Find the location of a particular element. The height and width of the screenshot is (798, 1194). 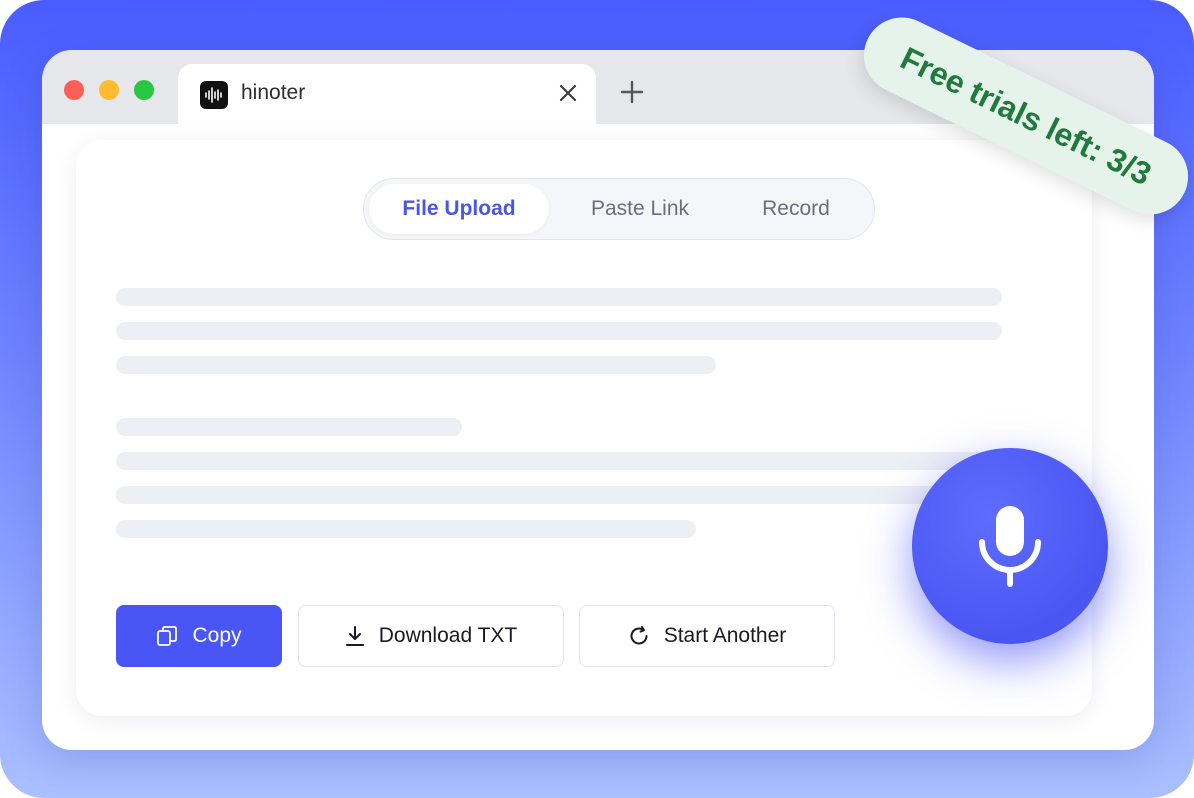

download-icon is located at coordinates (354, 636).